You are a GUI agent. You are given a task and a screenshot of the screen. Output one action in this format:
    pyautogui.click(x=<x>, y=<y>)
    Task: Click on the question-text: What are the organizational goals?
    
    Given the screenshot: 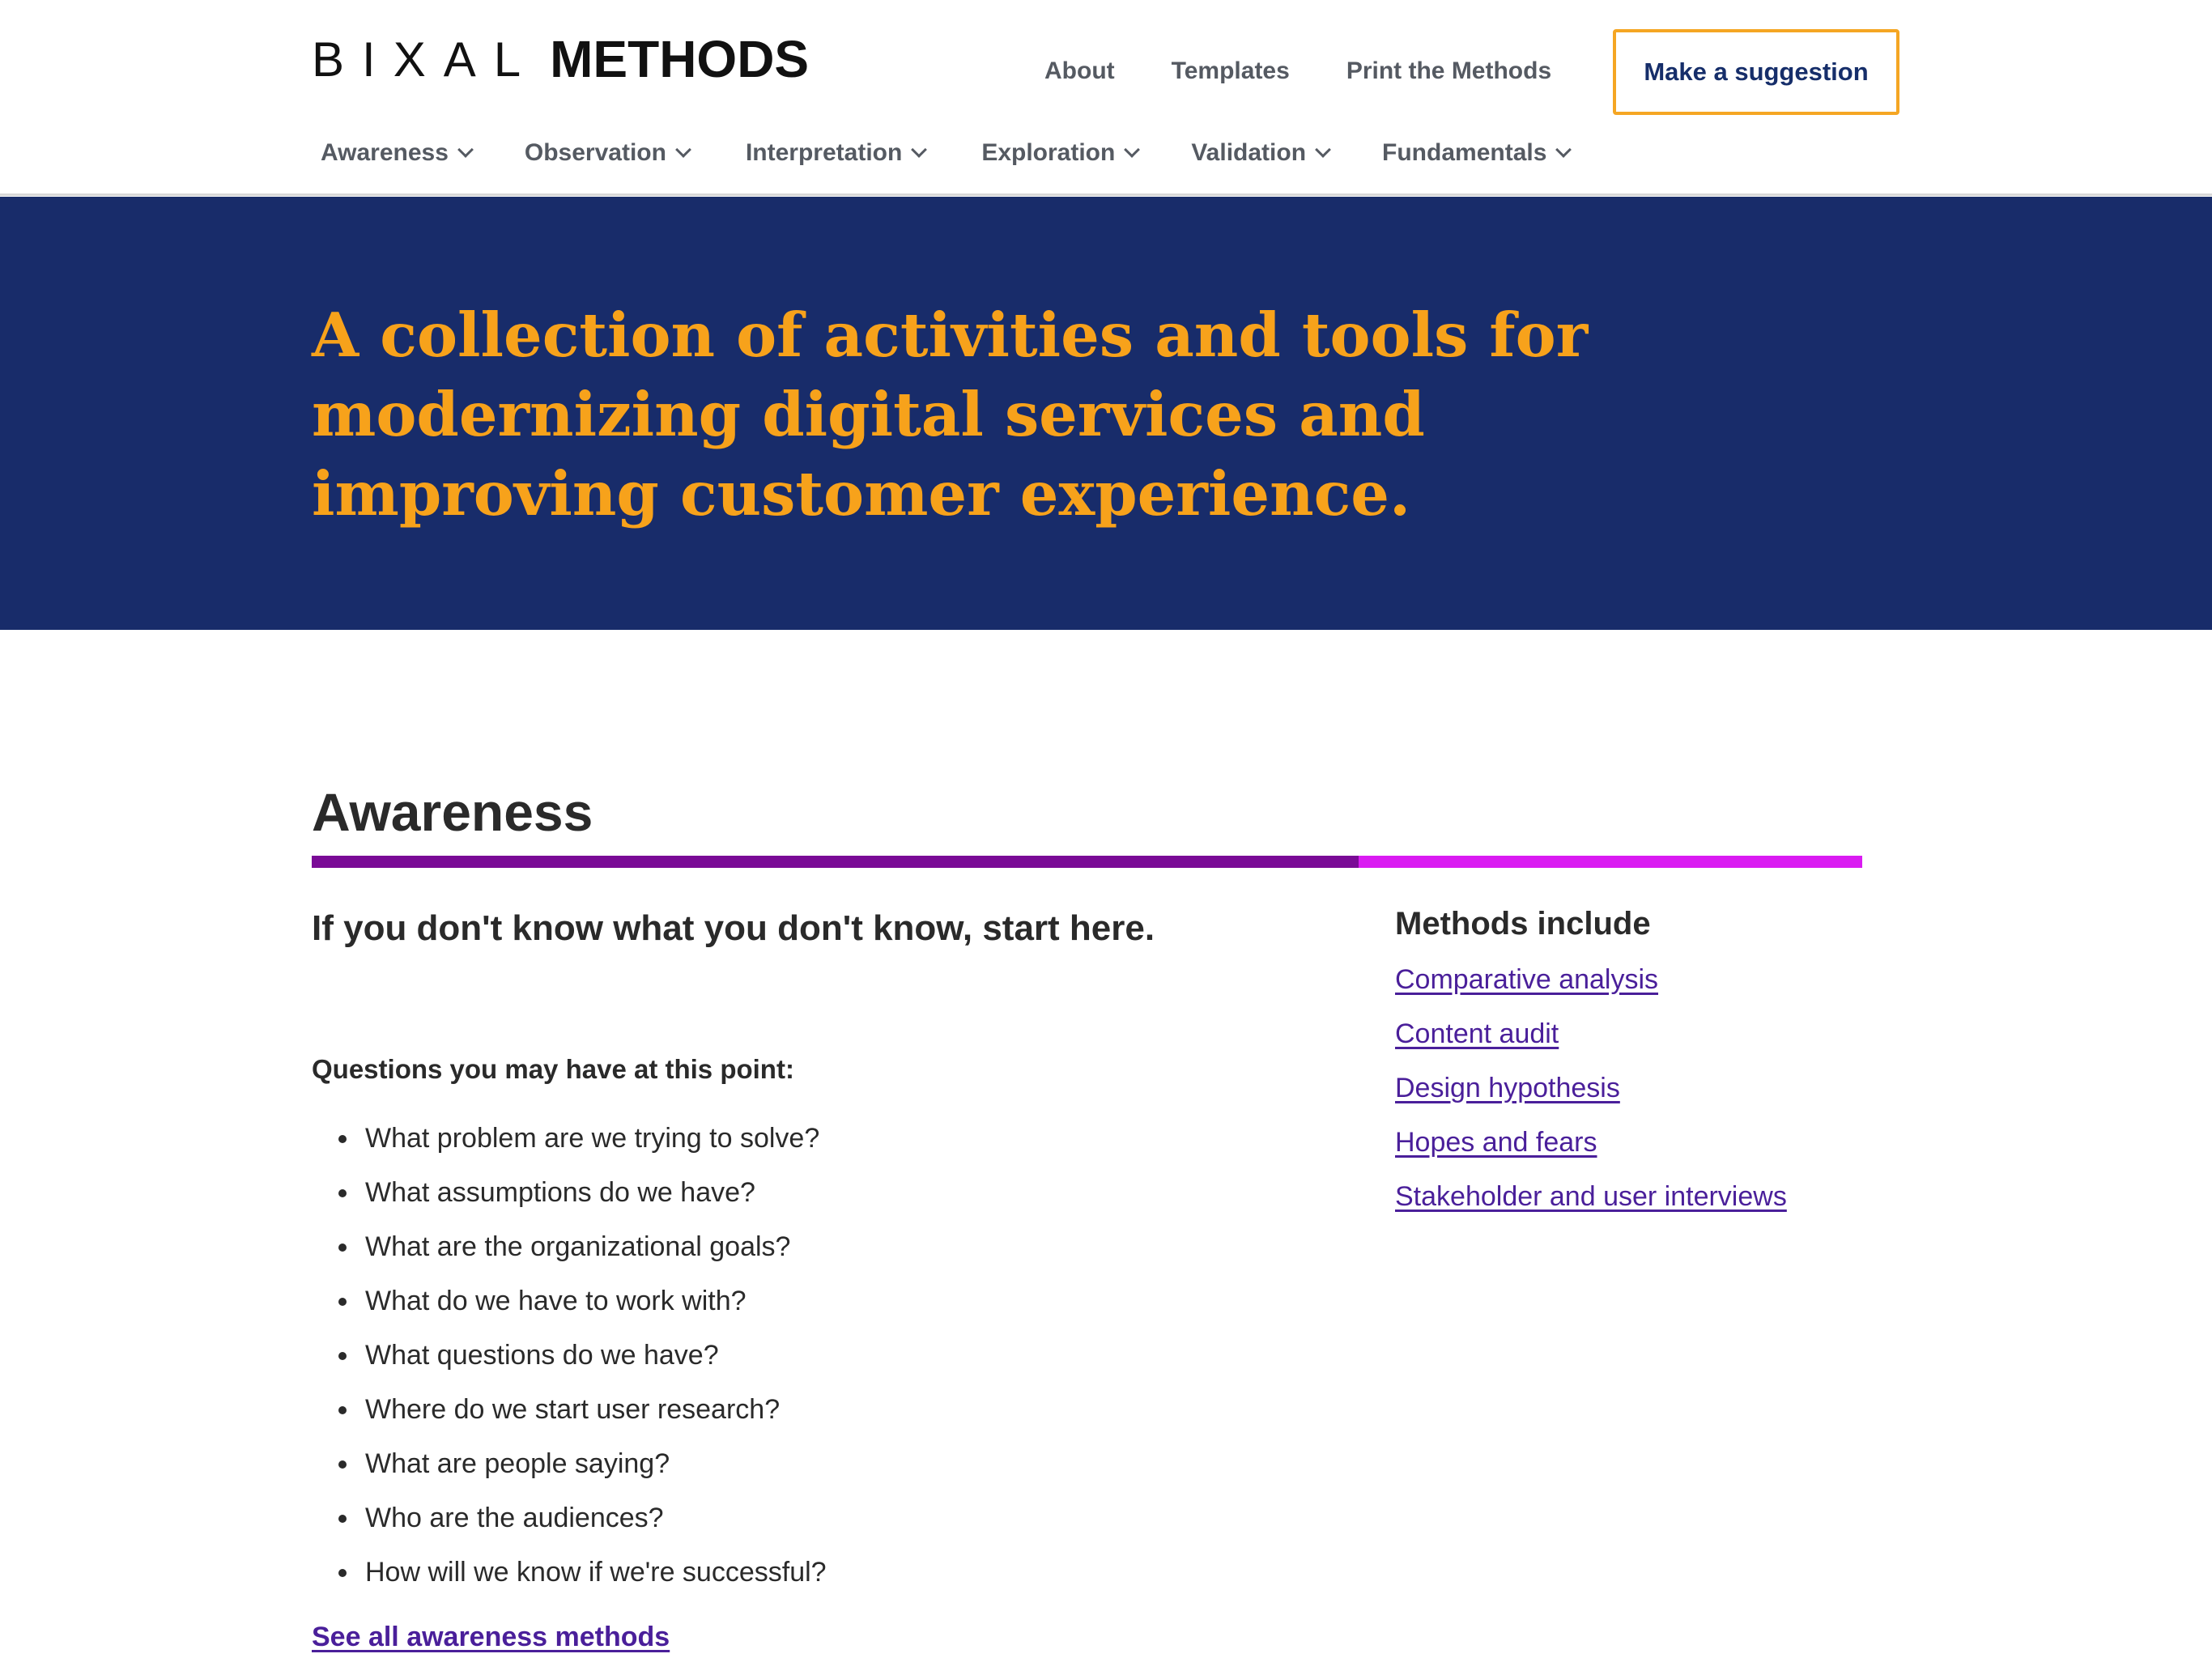 What is the action you would take?
    pyautogui.click(x=578, y=1246)
    